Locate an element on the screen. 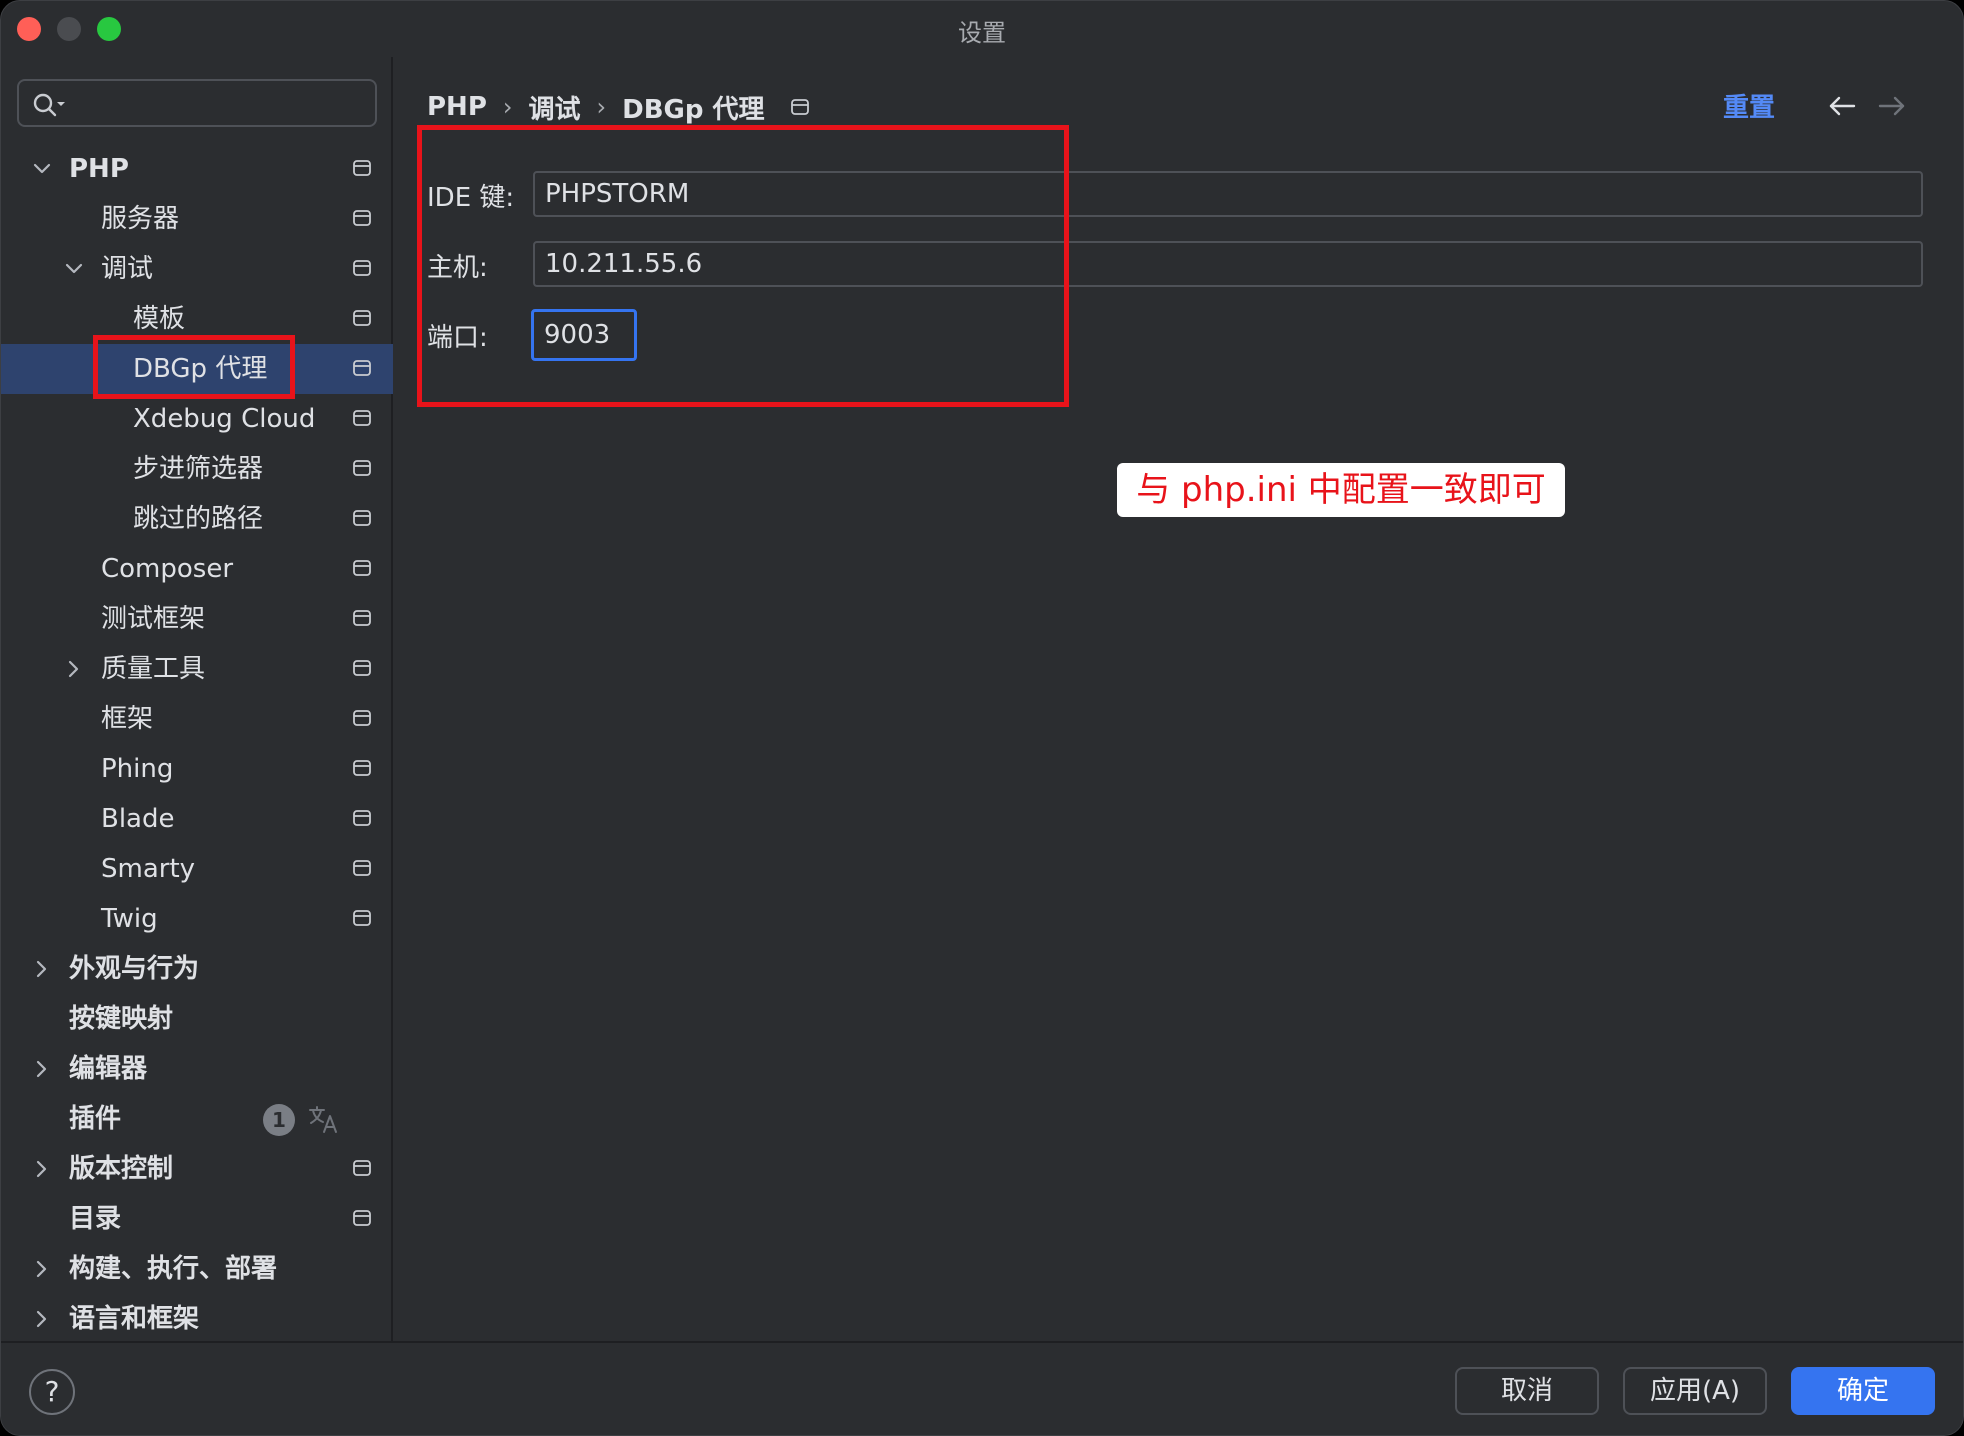  sidebar-item-label: Smarty is located at coordinates (148, 869).